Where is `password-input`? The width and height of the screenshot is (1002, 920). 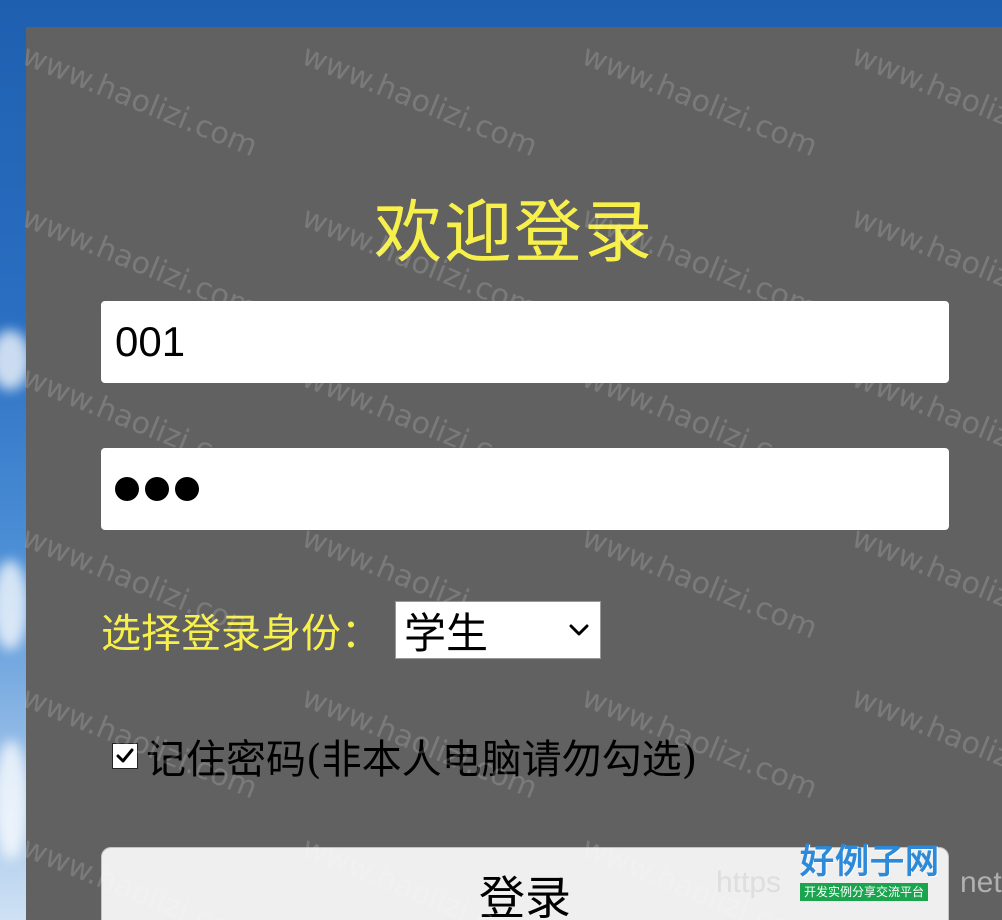
password-input is located at coordinates (525, 489).